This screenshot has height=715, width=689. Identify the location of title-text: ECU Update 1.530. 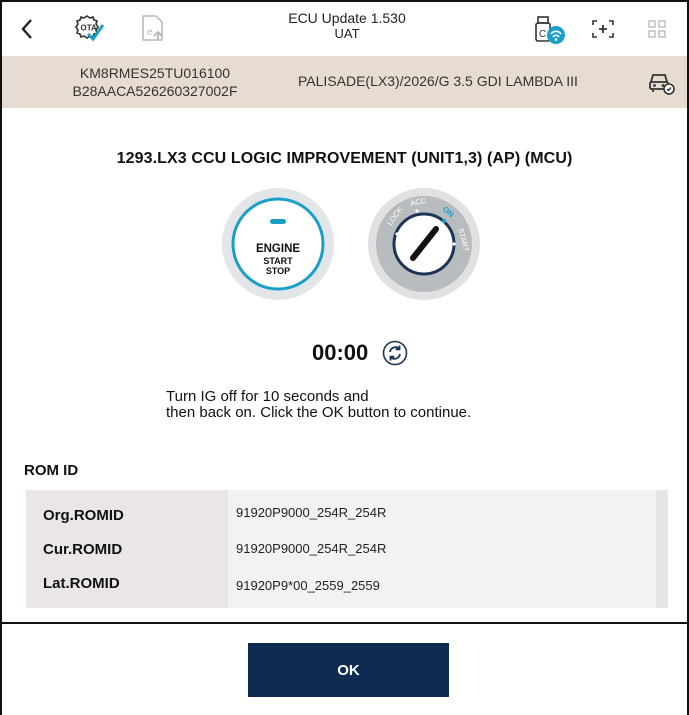
(347, 18).